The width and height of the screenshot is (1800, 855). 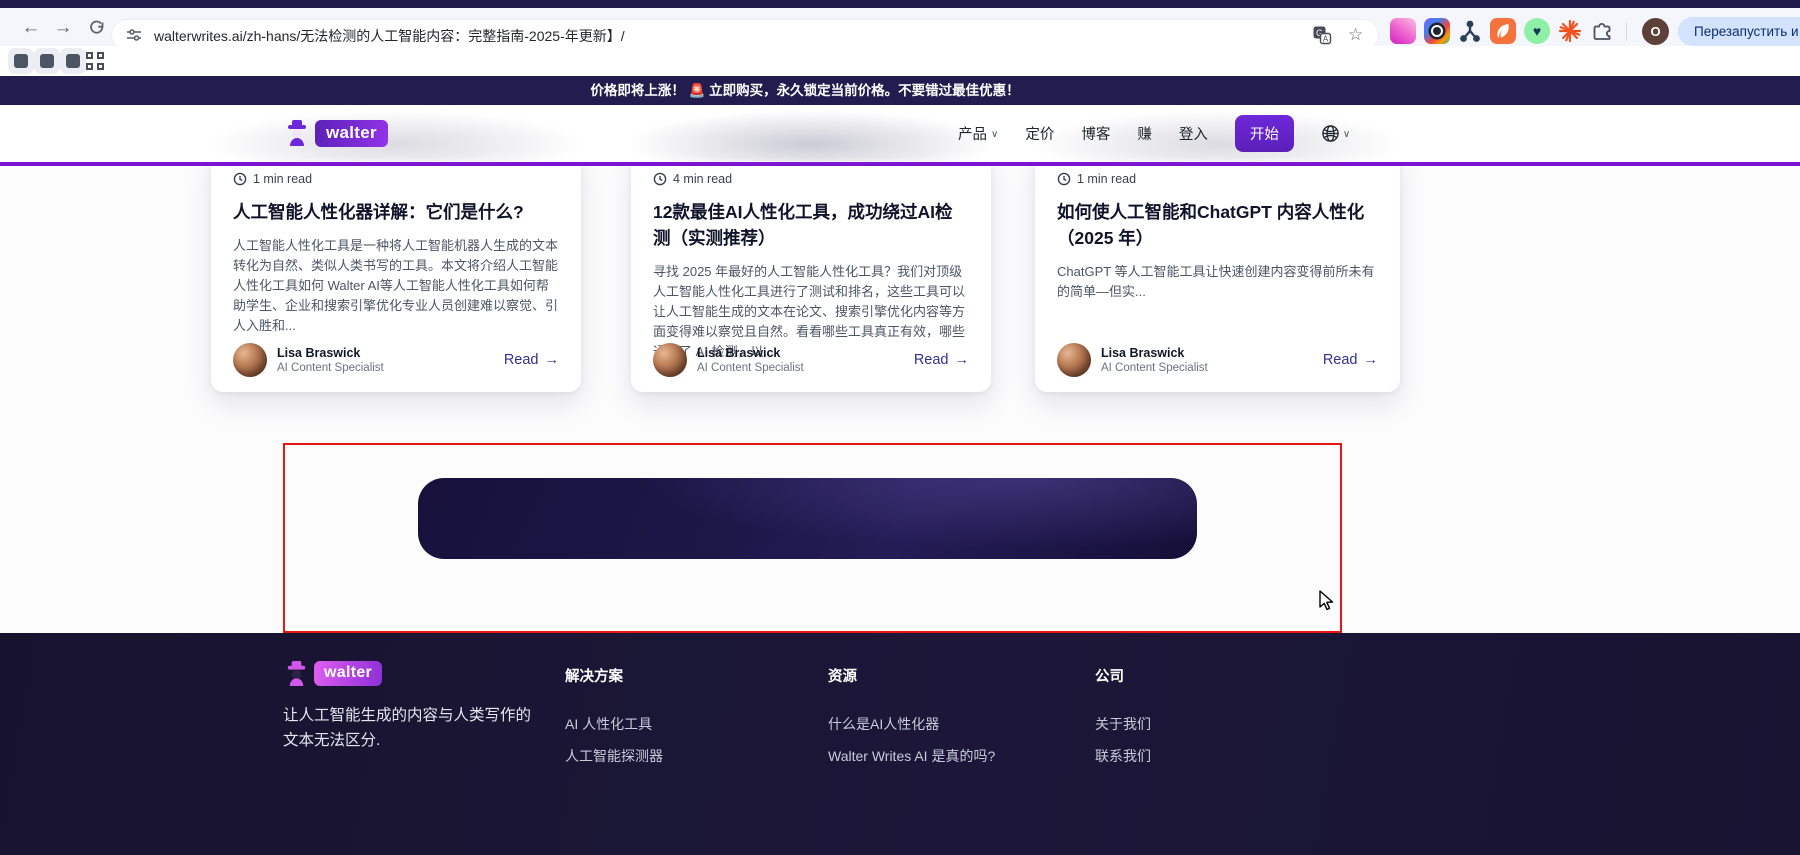 What do you see at coordinates (407, 728) in the screenshot?
I see `footer-tagline: 让人工智能生成的内容与人类写作的文本无法区分.` at bounding box center [407, 728].